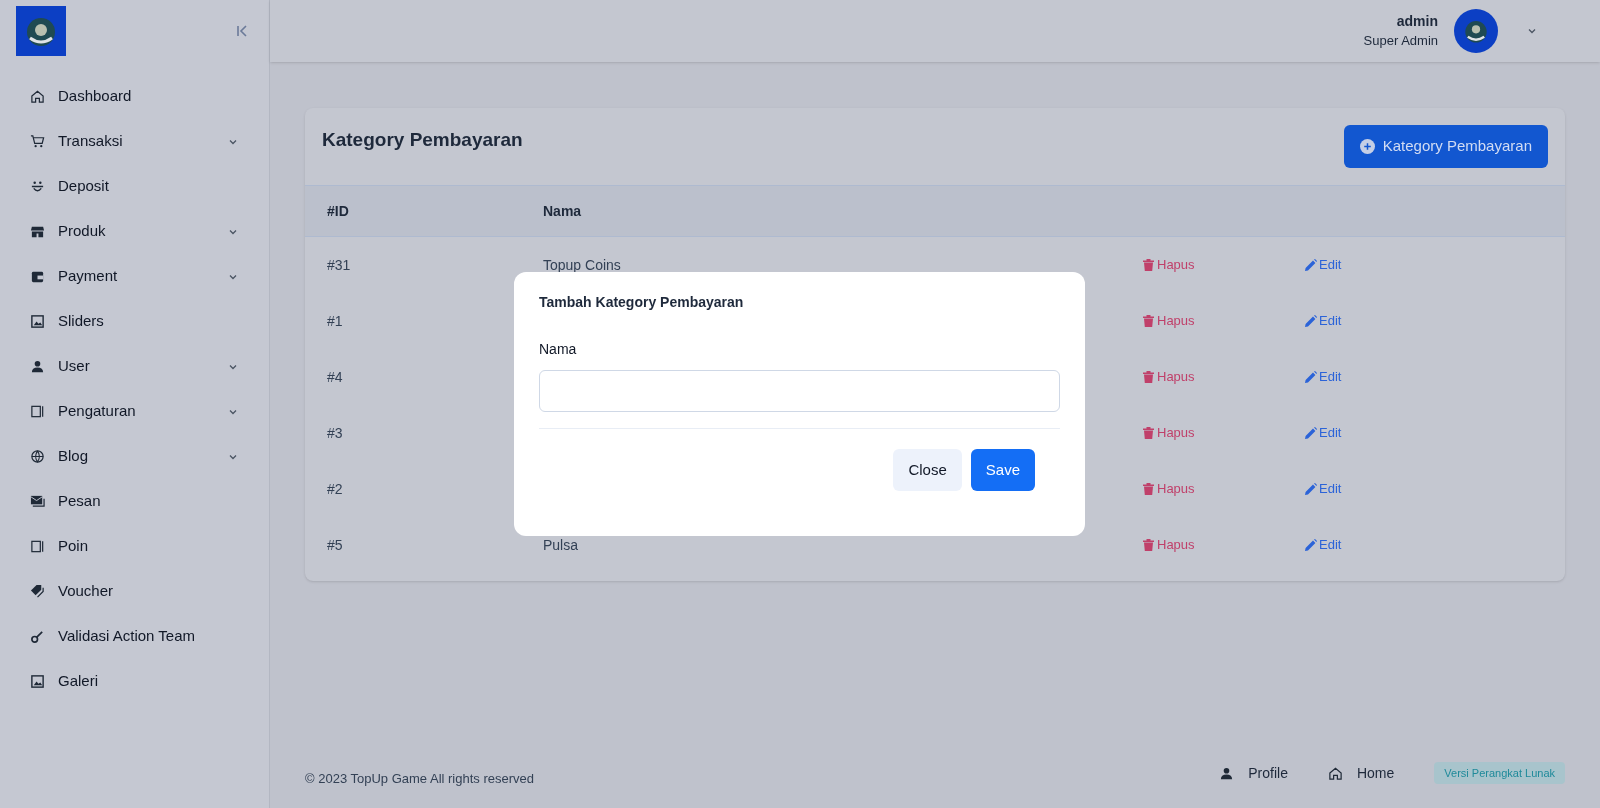  Describe the element at coordinates (563, 211) in the screenshot. I see `column-header: Nama` at that location.